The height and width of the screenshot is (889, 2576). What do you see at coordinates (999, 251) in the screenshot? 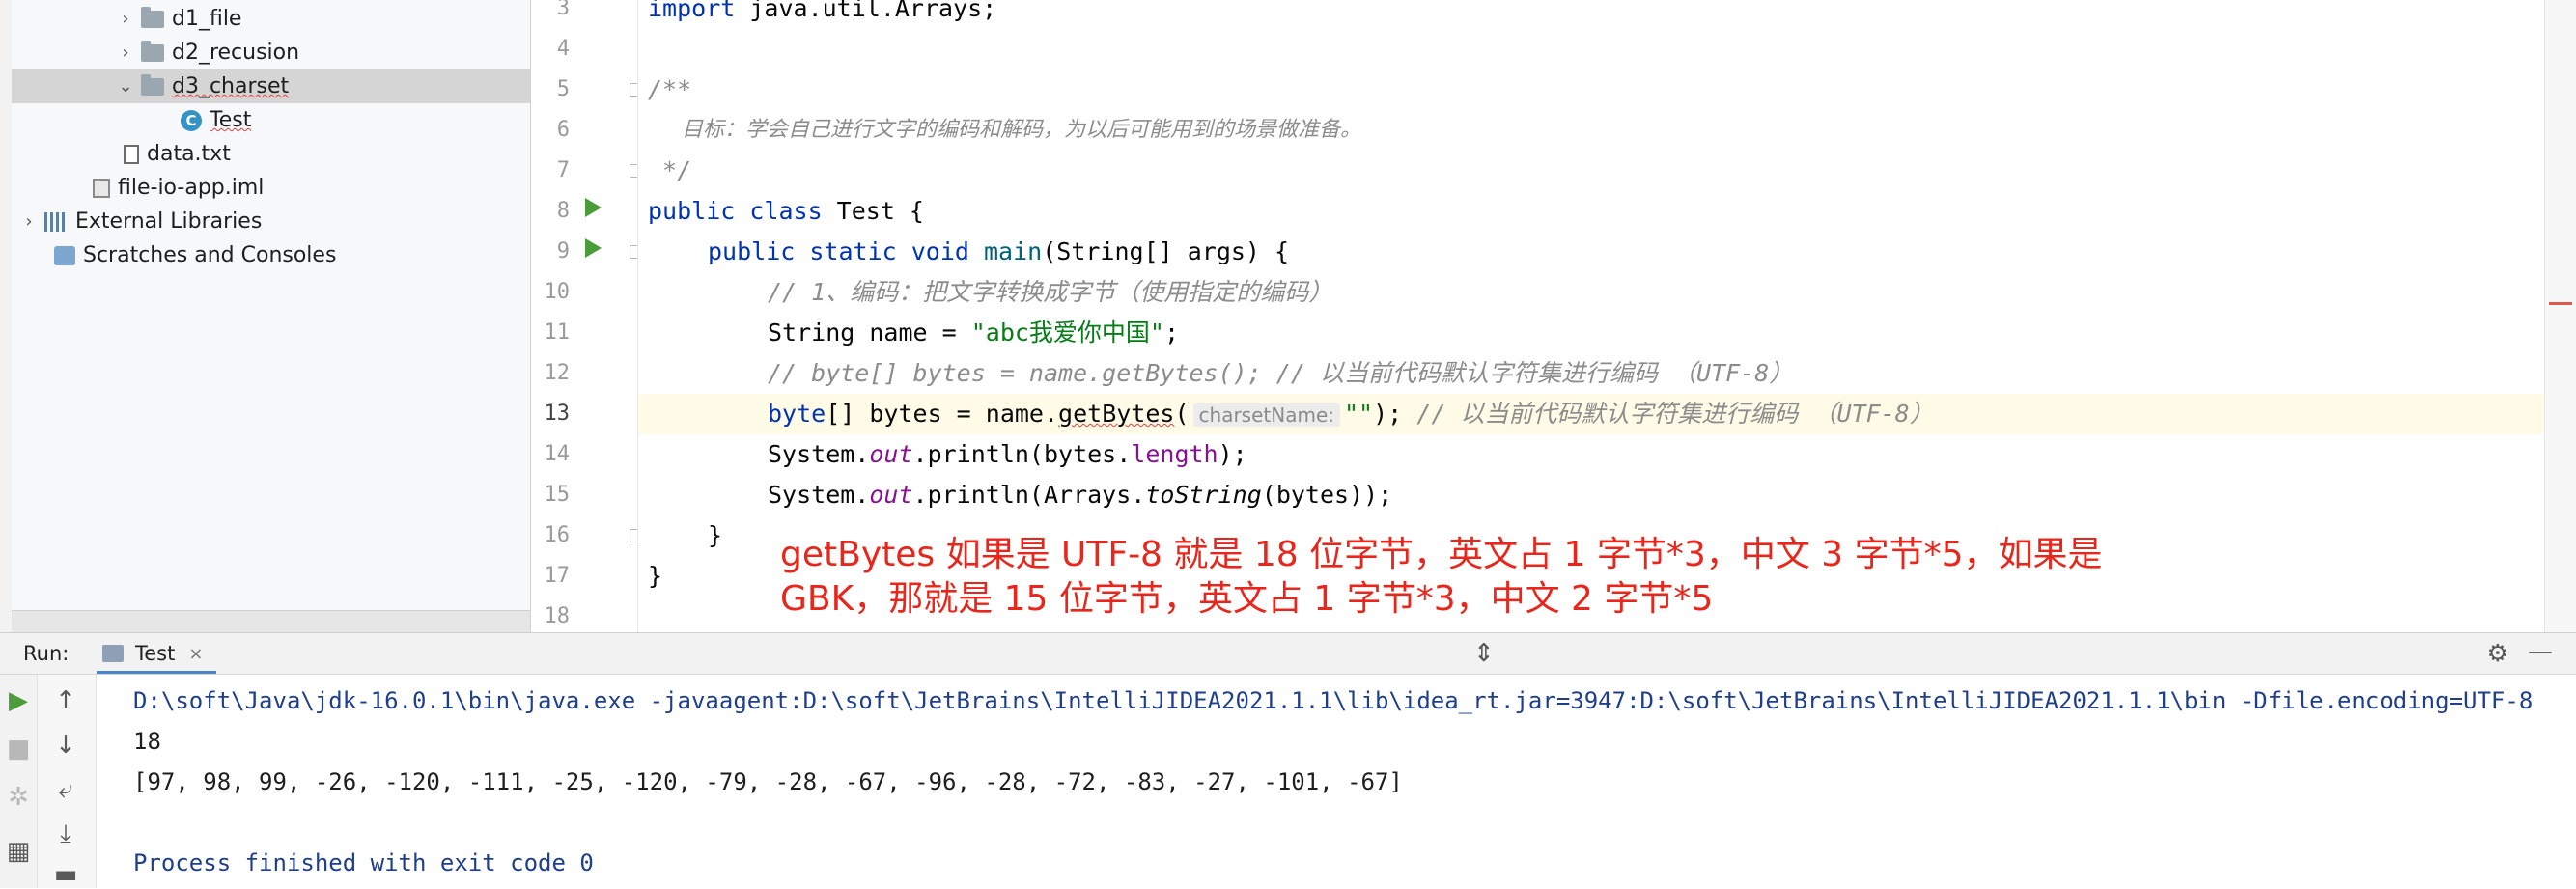
I see `code-line-9: public static void main(String[] args) {` at bounding box center [999, 251].